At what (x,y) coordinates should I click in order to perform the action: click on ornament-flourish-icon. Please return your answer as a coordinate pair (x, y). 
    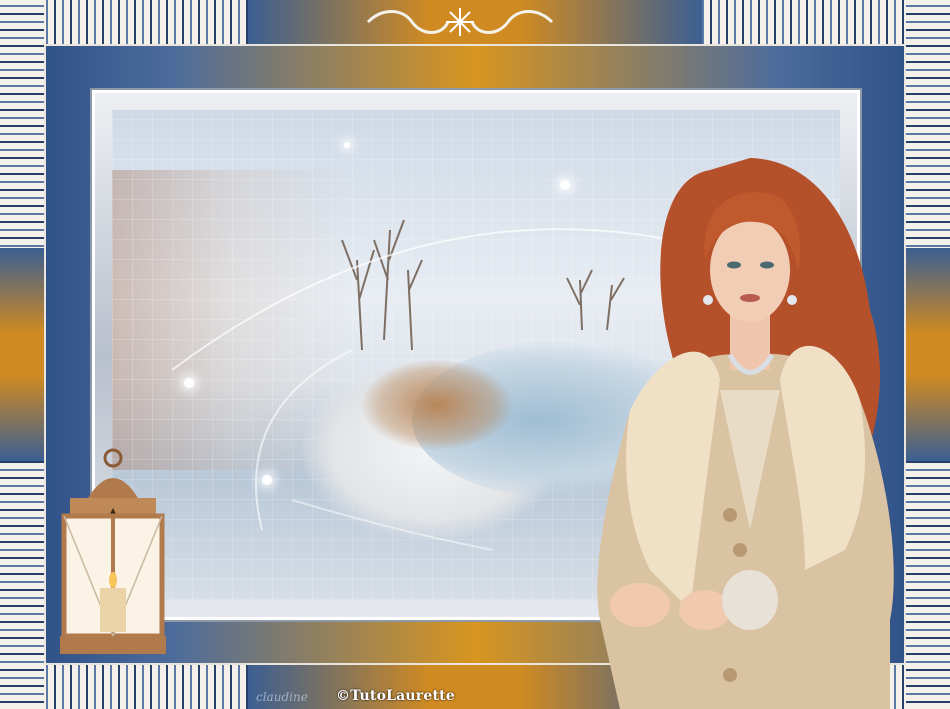
    Looking at the image, I should click on (460, 22).